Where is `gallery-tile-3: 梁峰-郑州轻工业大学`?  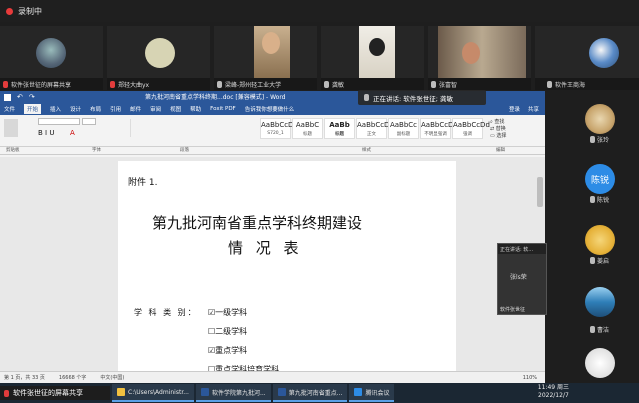
gallery-tile-3: 梁峰-郑州轻工业大学 is located at coordinates (265, 58).